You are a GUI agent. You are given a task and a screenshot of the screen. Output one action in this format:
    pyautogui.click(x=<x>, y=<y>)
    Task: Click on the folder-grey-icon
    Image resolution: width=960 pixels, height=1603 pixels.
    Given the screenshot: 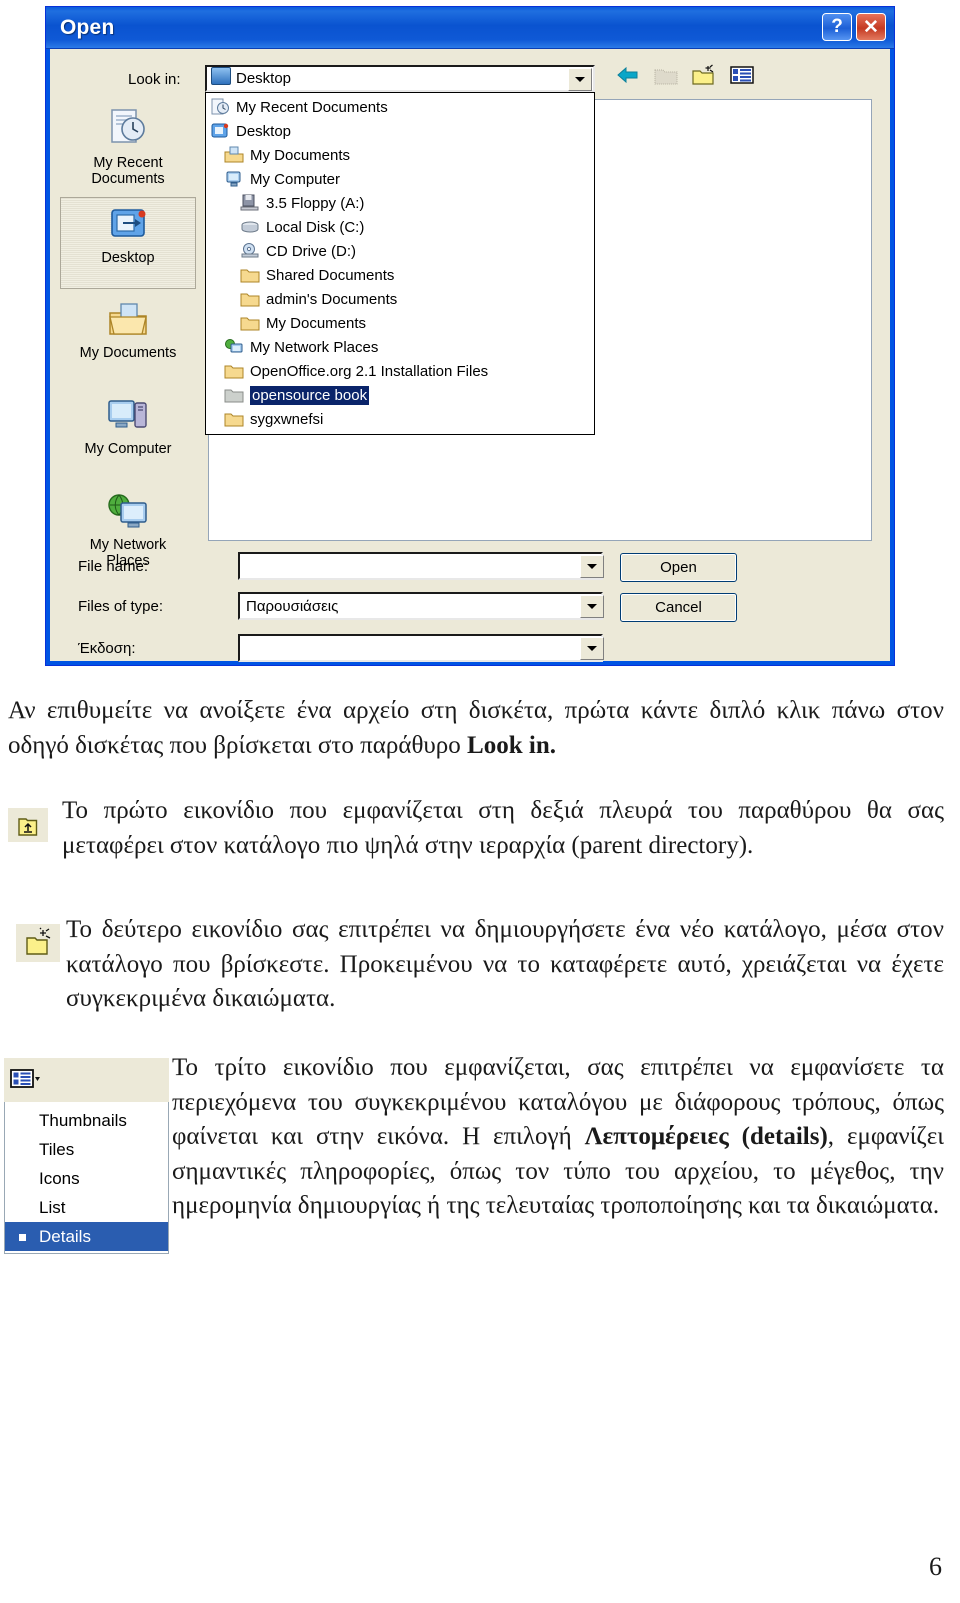 What is the action you would take?
    pyautogui.click(x=234, y=395)
    